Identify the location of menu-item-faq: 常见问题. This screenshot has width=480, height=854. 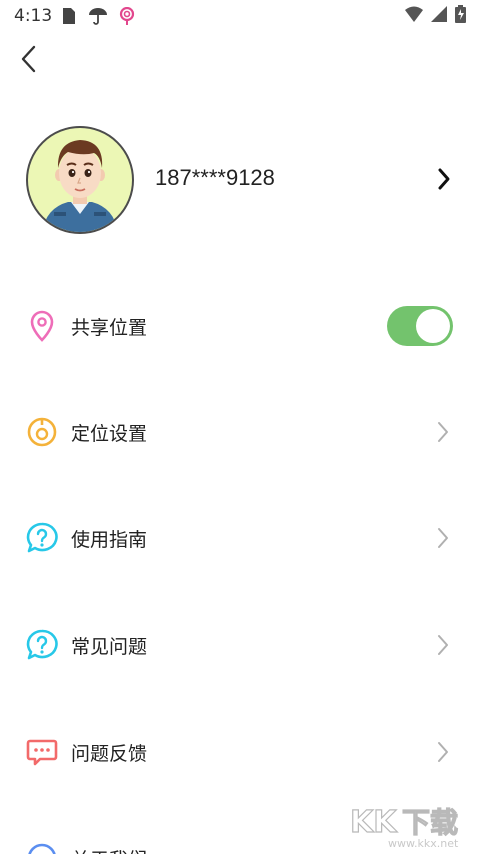
(240, 645).